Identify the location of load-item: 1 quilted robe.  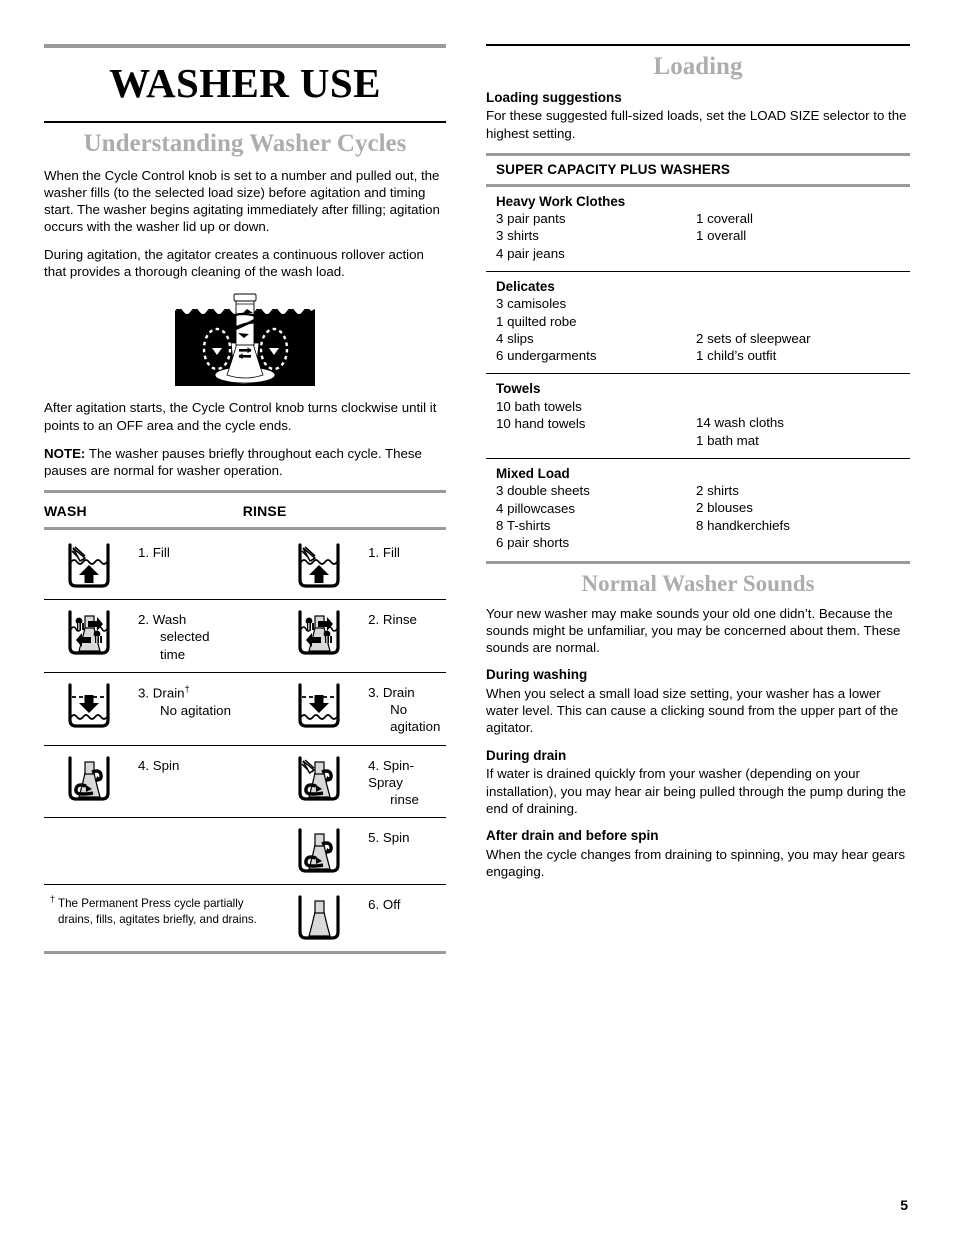
(536, 321).